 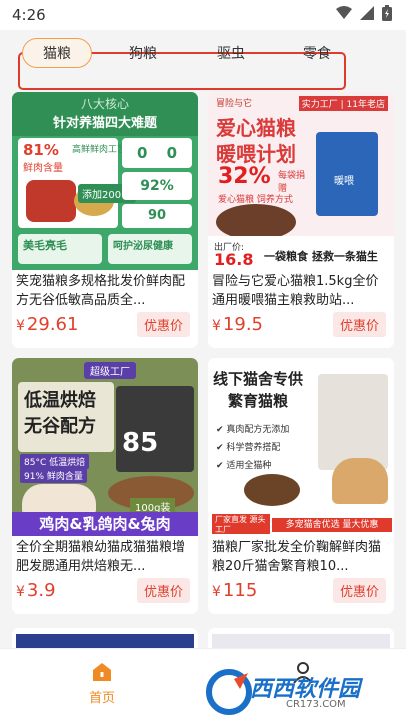 I want to click on price-value: 29.61, so click(x=52, y=324).